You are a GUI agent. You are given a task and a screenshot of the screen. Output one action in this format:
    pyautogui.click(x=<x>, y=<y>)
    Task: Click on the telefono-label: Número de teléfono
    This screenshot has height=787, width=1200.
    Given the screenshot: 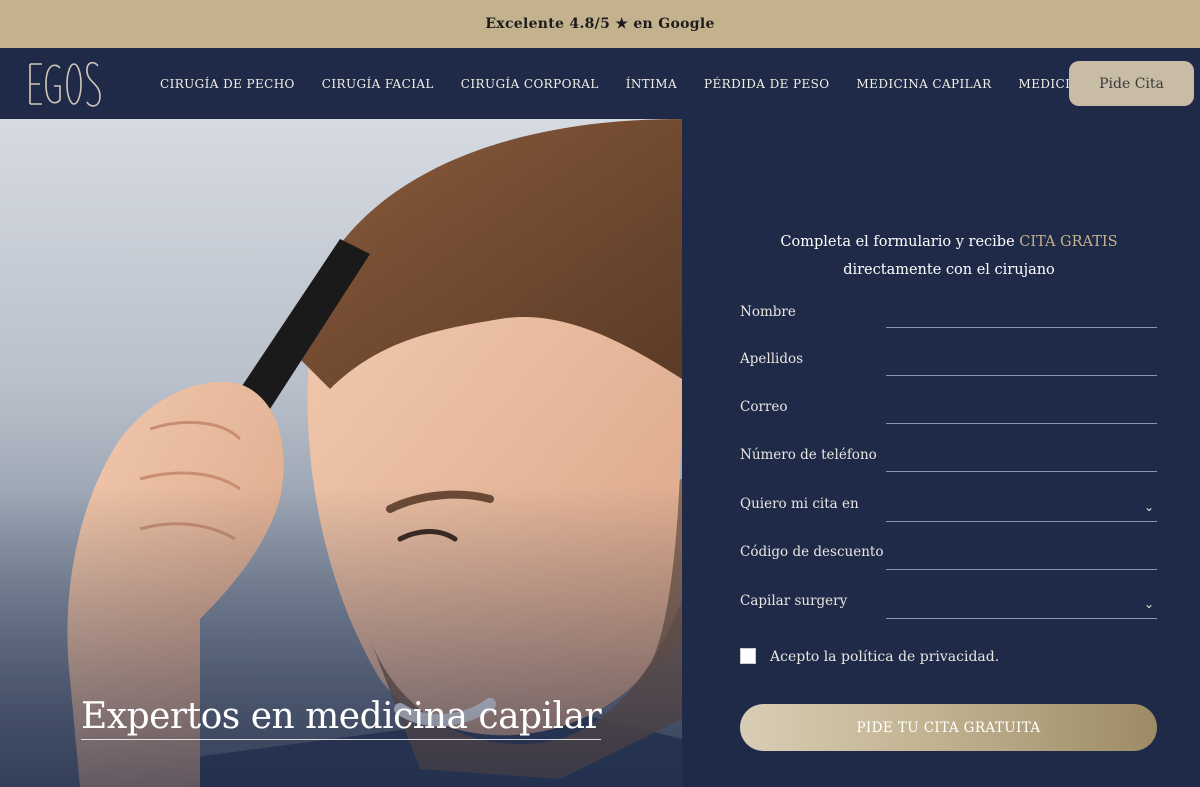 What is the action you would take?
    pyautogui.click(x=808, y=455)
    